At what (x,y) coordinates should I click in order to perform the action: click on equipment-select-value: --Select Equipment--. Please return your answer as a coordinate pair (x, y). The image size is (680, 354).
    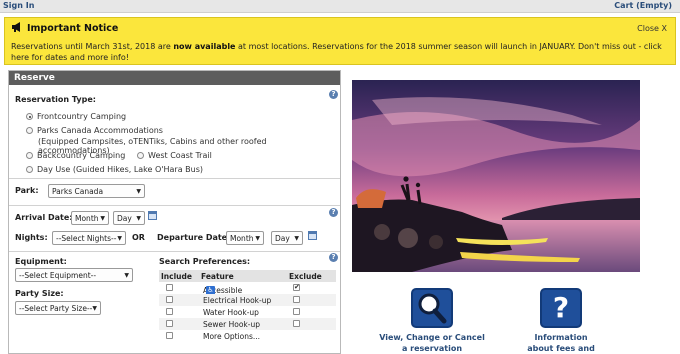
    Looking at the image, I should click on (58, 275).